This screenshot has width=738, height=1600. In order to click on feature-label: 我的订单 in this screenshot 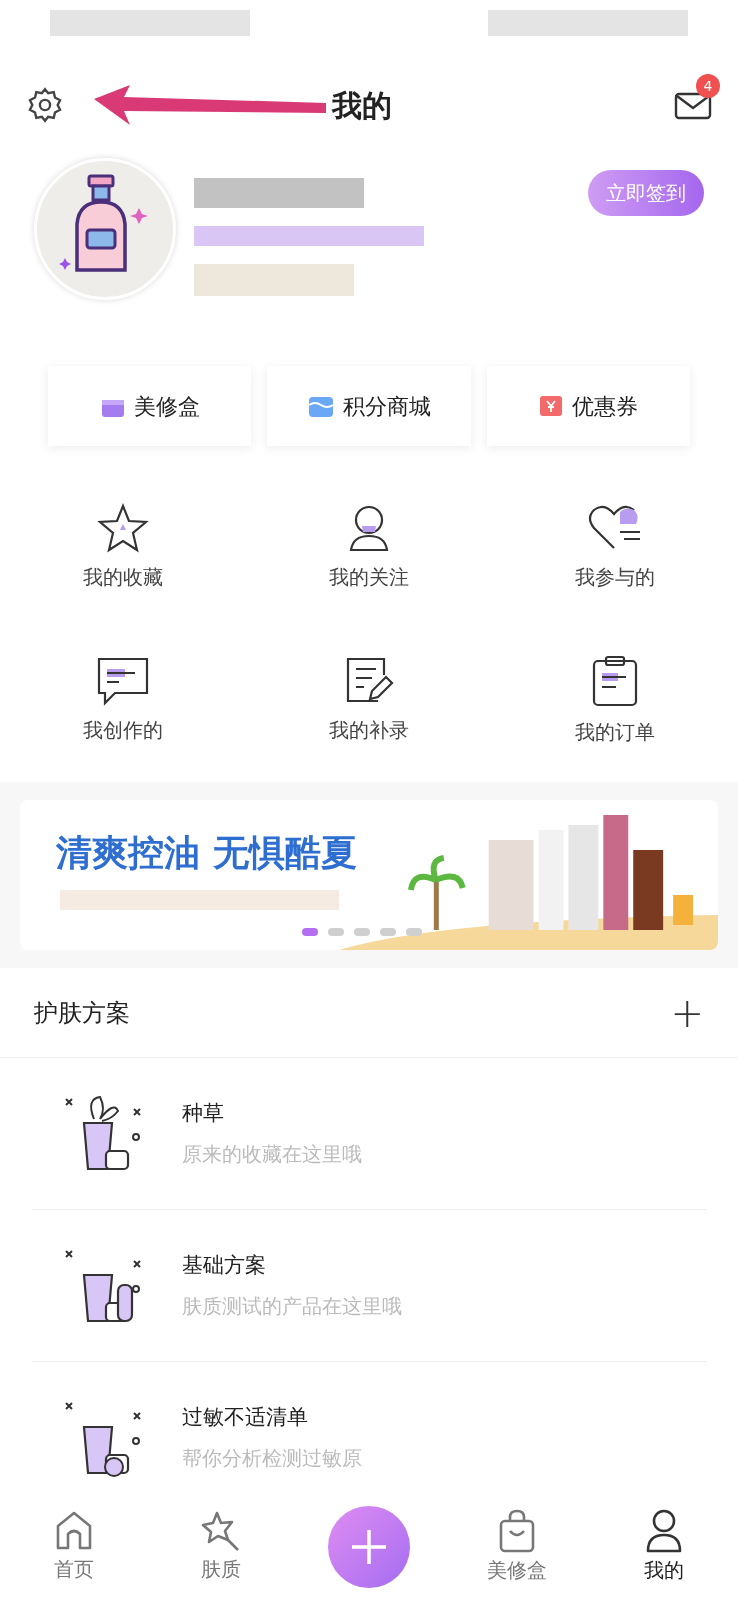, I will do `click(615, 732)`.